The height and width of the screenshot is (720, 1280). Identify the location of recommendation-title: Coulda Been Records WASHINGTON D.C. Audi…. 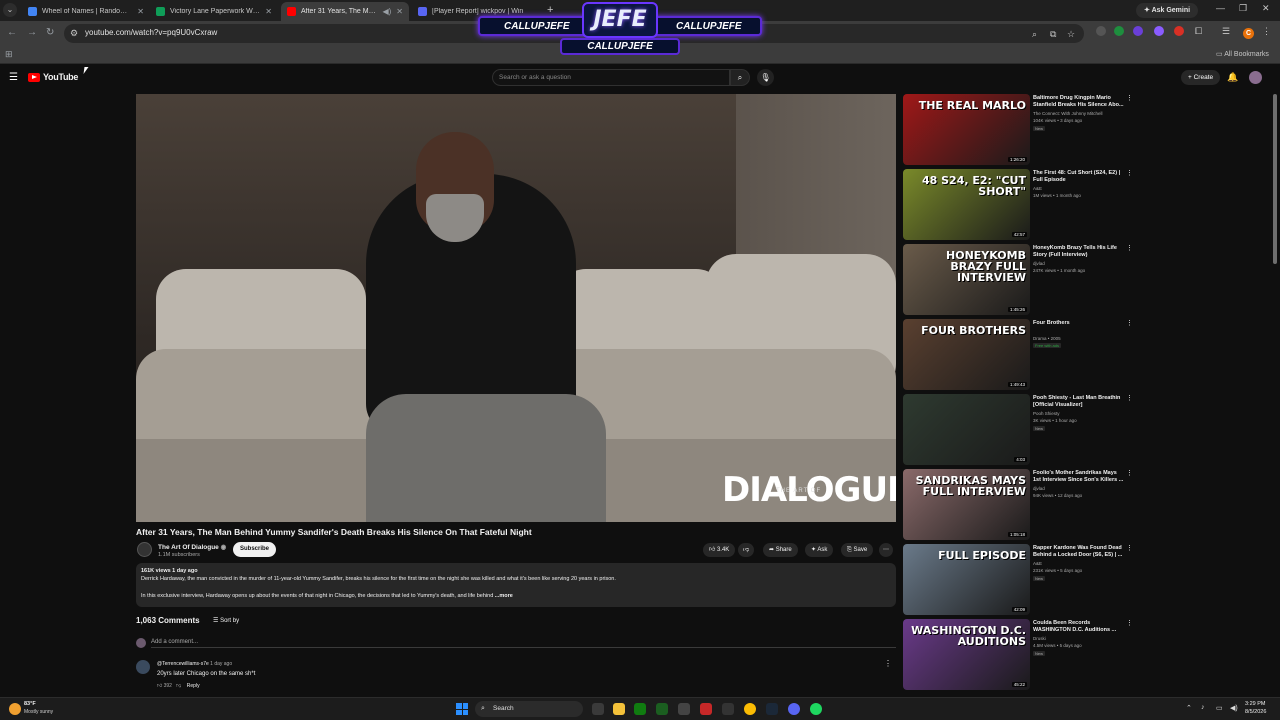
(1079, 627).